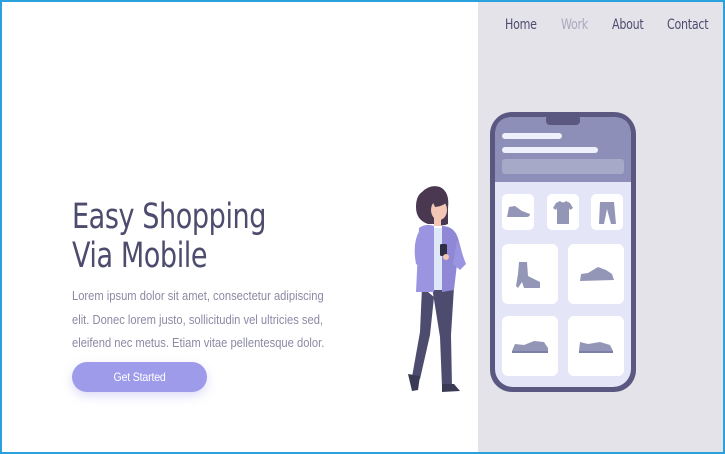 This screenshot has height=454, width=725. Describe the element at coordinates (437, 289) in the screenshot. I see `woman-figure` at that location.